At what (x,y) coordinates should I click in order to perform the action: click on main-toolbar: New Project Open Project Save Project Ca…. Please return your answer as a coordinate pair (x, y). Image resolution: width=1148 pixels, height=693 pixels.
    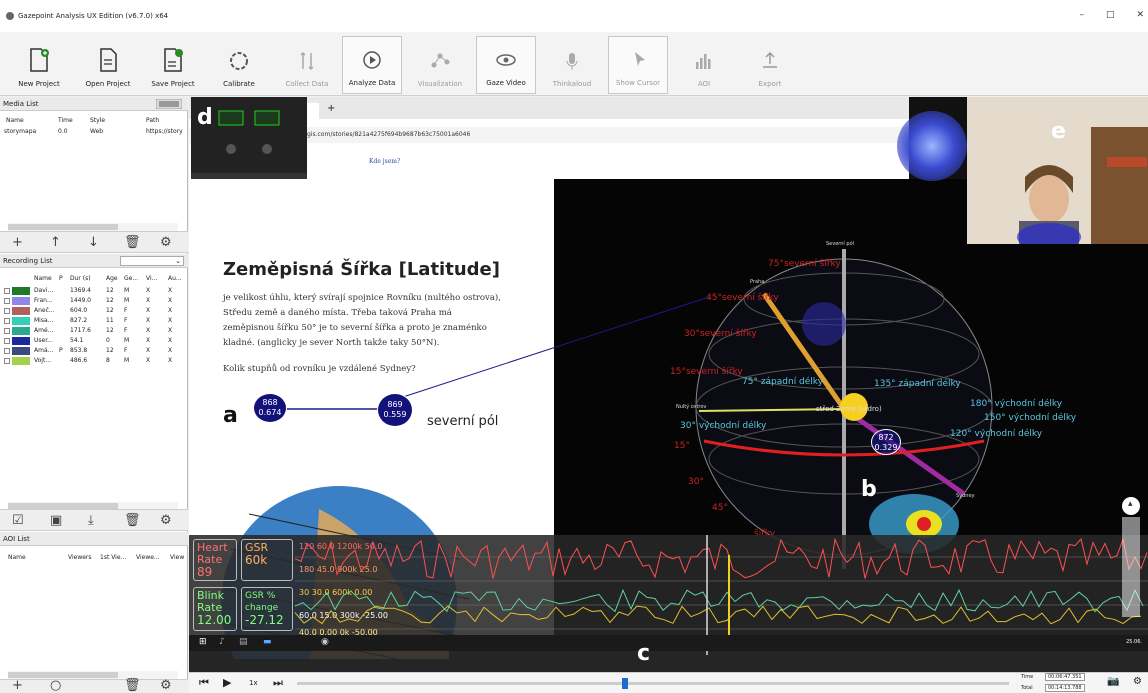
    Looking at the image, I should click on (574, 64).